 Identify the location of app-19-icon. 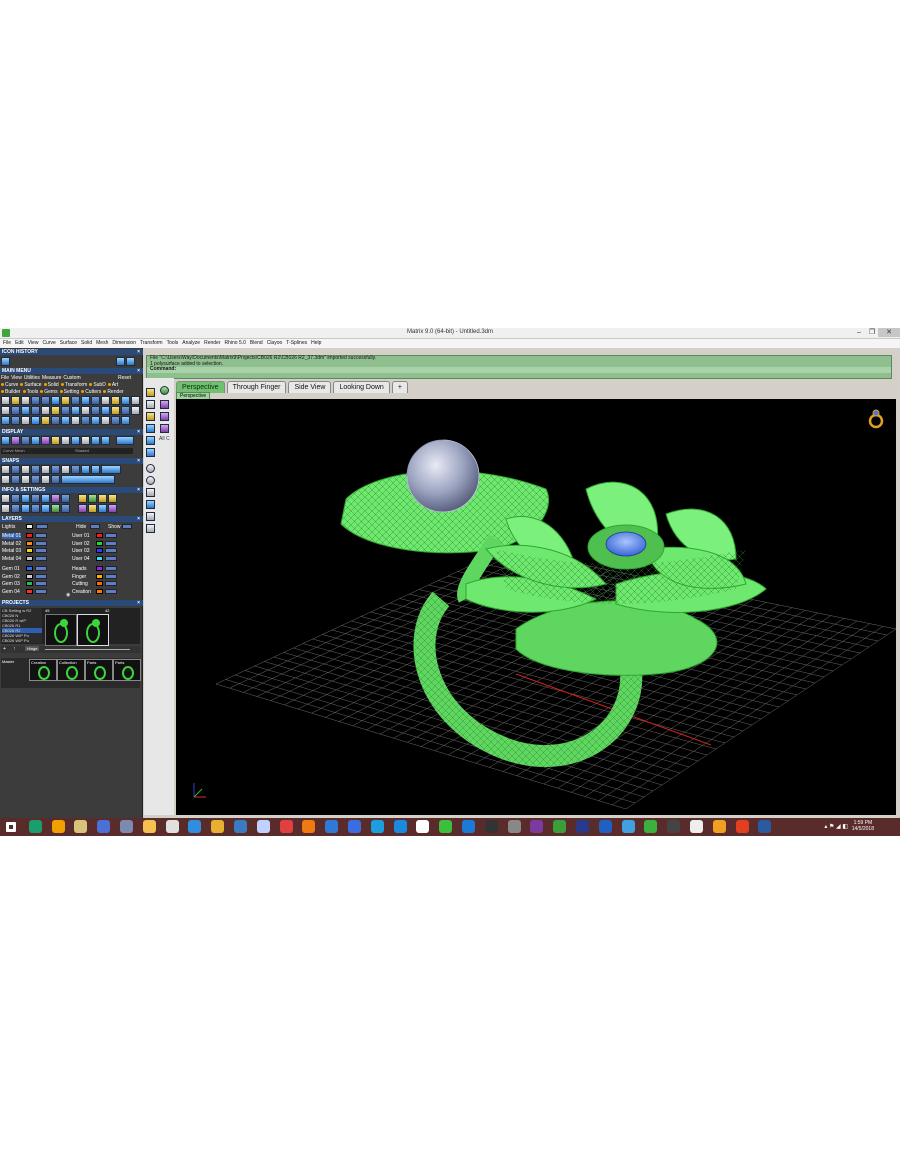
(446, 826).